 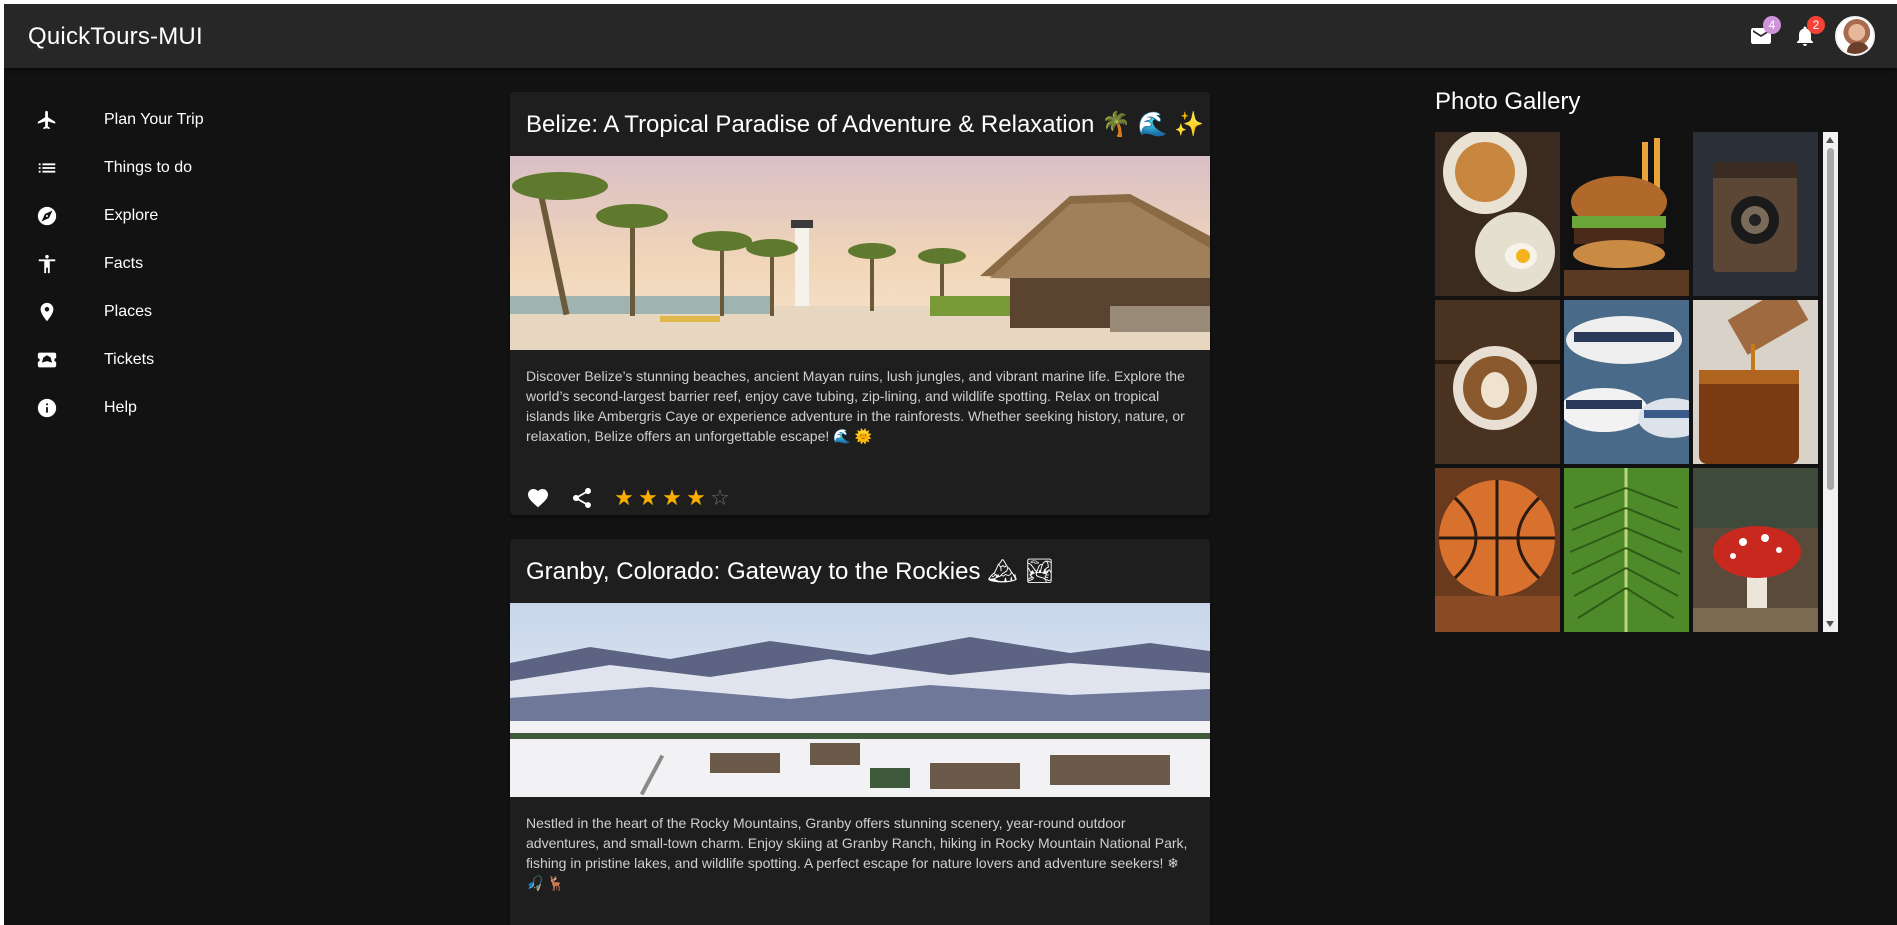 I want to click on gallery-title: Photo Gallery, so click(x=1508, y=101).